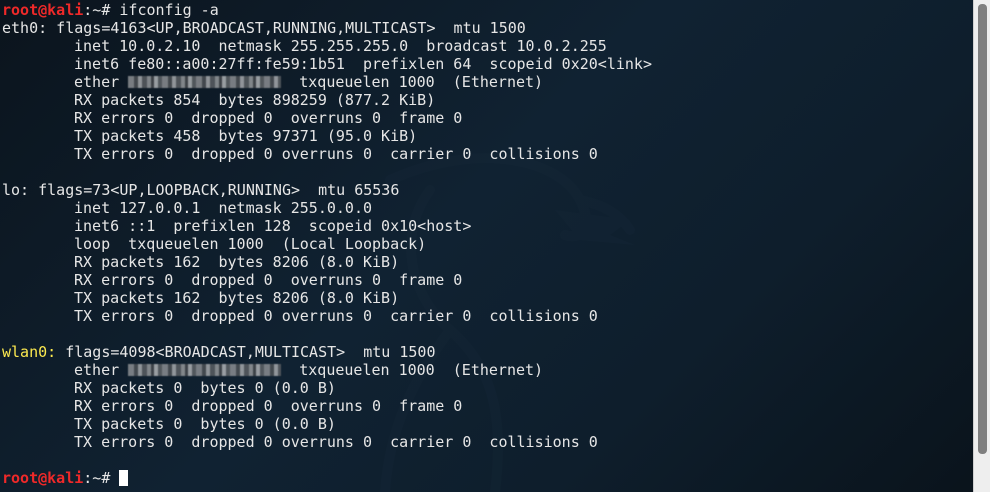 Image resolution: width=990 pixels, height=492 pixels. I want to click on prompt-line-active: root@kali:~#, so click(484, 478).